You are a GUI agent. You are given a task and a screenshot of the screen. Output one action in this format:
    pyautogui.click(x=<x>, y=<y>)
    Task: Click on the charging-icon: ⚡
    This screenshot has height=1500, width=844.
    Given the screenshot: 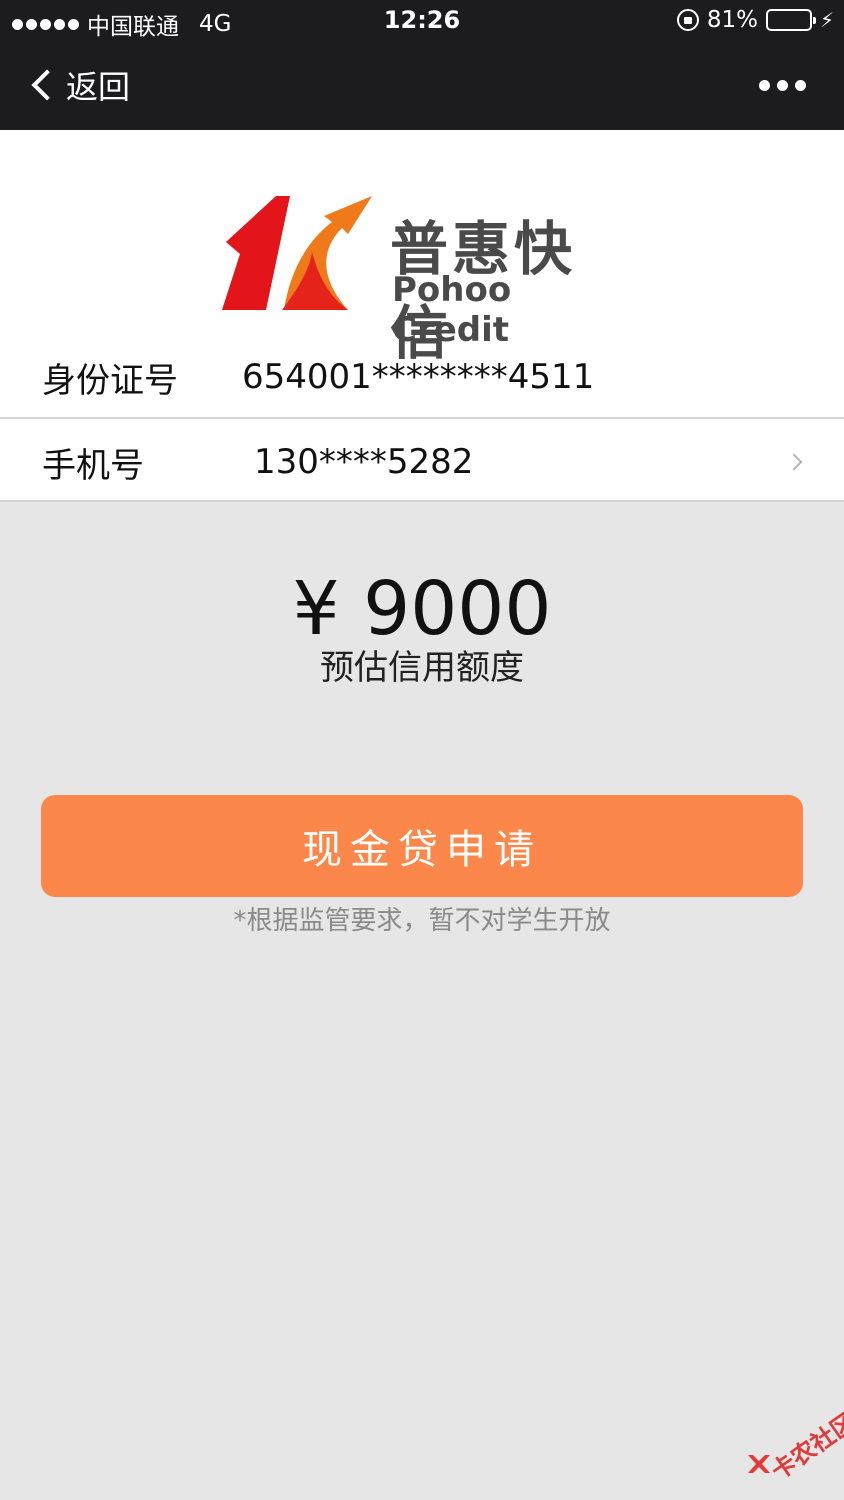 What is the action you would take?
    pyautogui.click(x=826, y=20)
    